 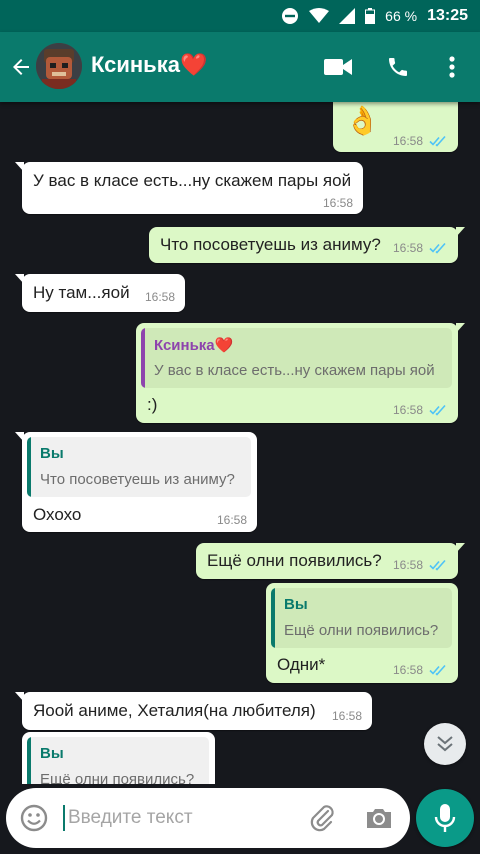 What do you see at coordinates (395, 127) in the screenshot?
I see `message-bubble-outgoing: 👌 16:58` at bounding box center [395, 127].